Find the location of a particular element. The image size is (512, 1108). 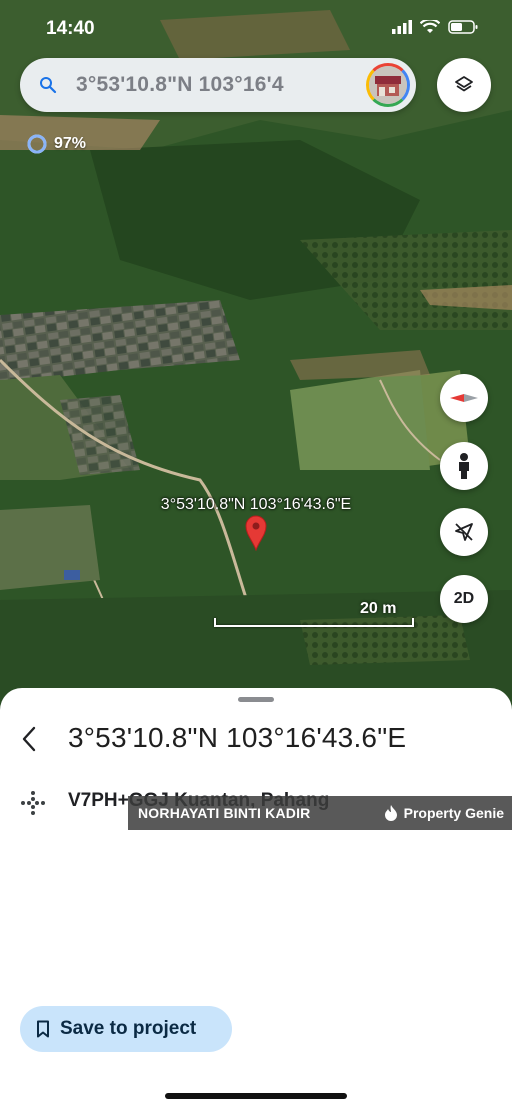

bookmark-icon is located at coordinates (43, 1029).